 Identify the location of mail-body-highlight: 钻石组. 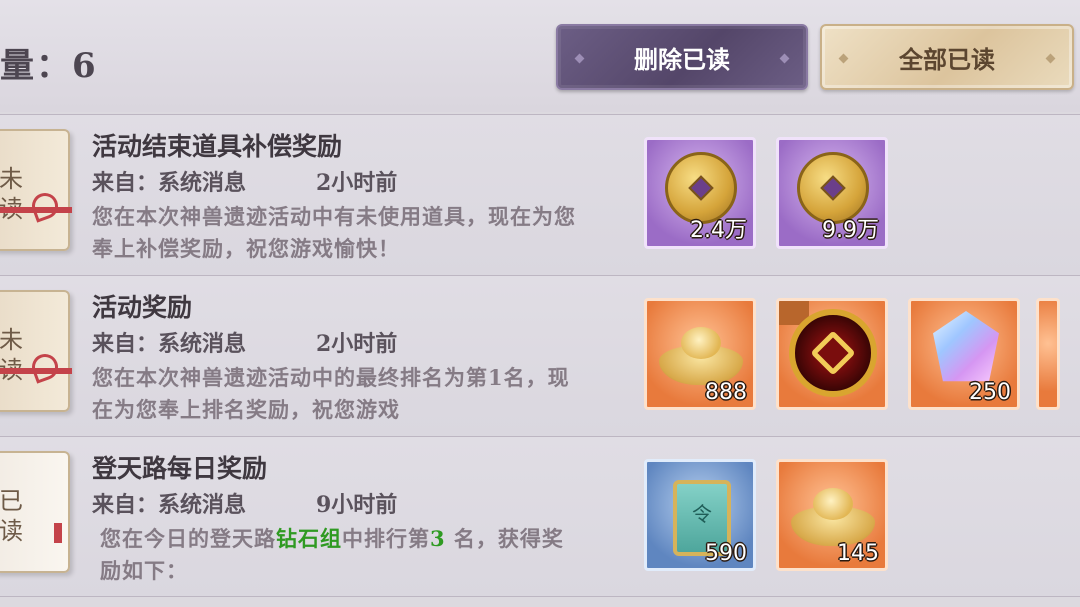
(309, 538).